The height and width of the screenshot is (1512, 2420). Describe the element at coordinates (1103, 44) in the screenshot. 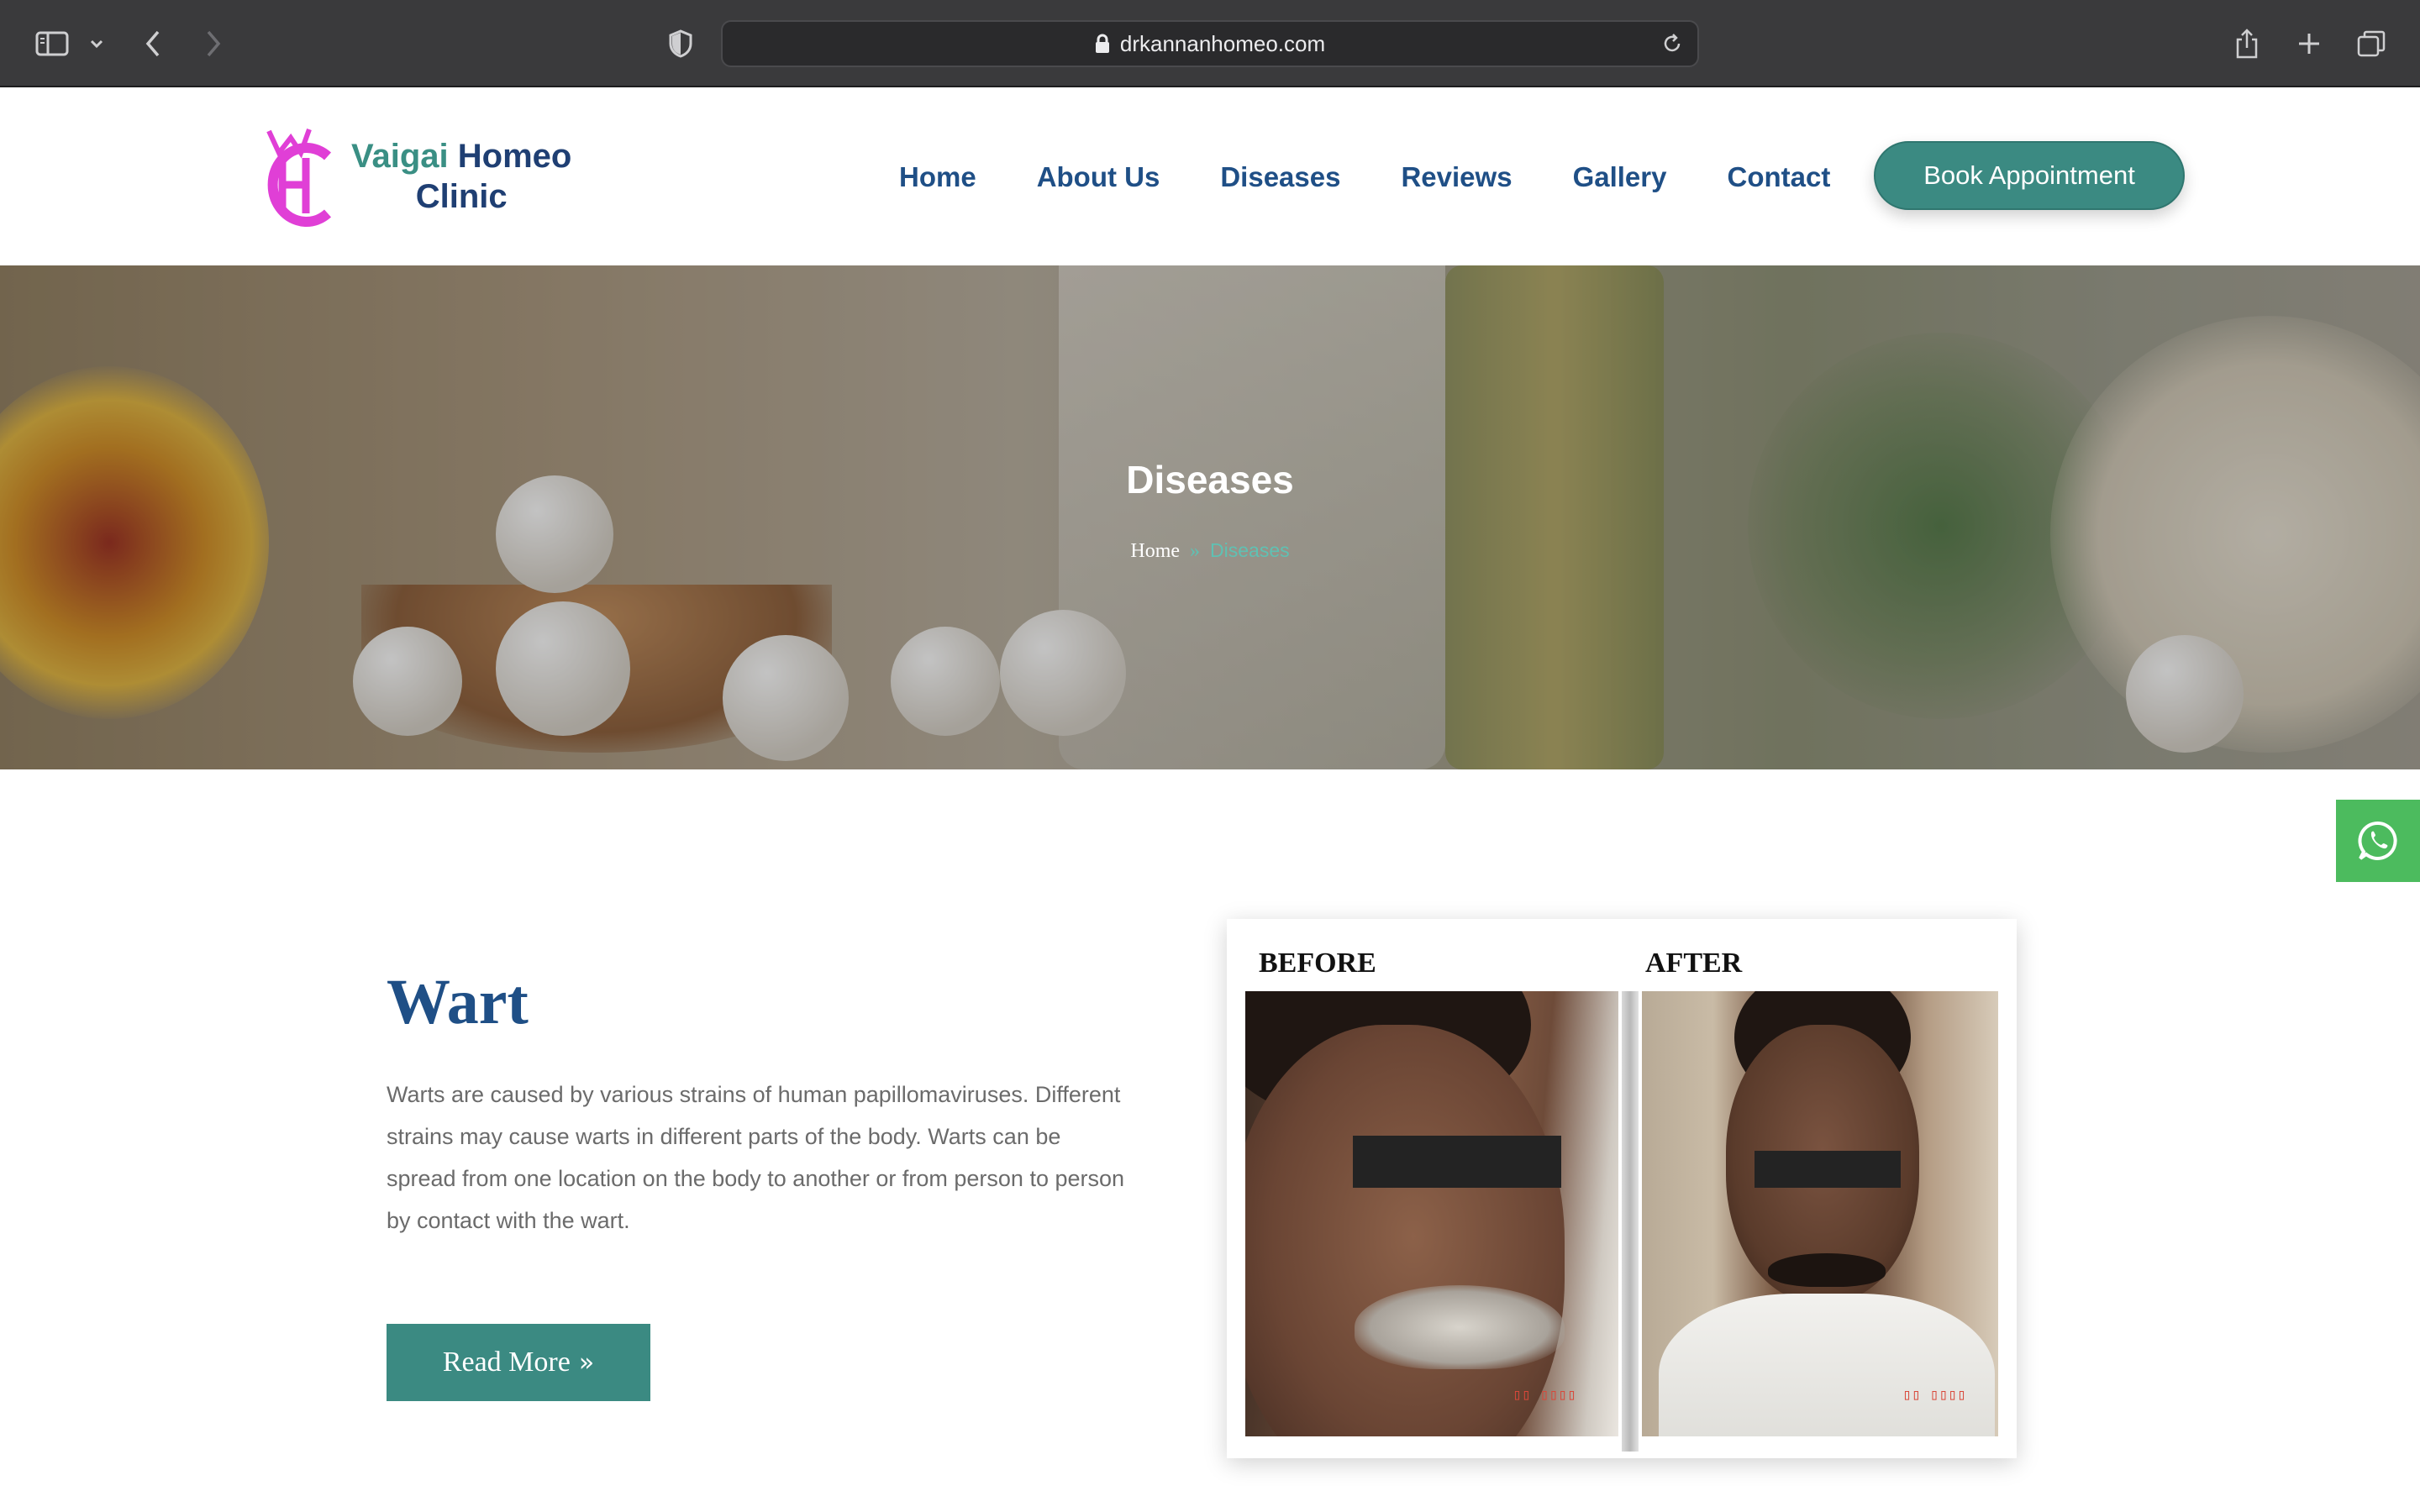

I see `lock-icon` at that location.